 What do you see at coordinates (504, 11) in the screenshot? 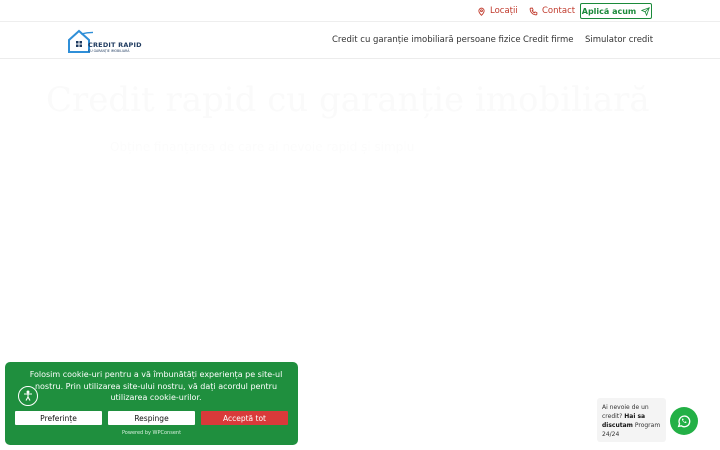
I see `locations-label: Locații` at bounding box center [504, 11].